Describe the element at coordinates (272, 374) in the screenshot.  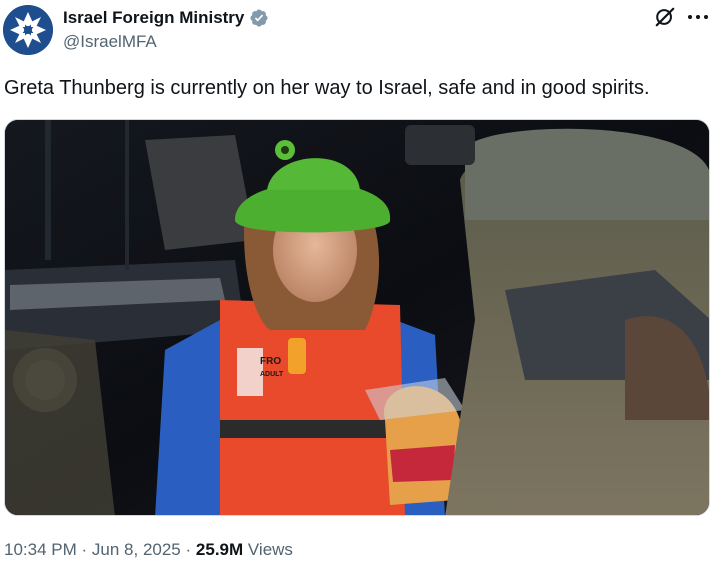
I see `vest-label-subtext: ADULT` at that location.